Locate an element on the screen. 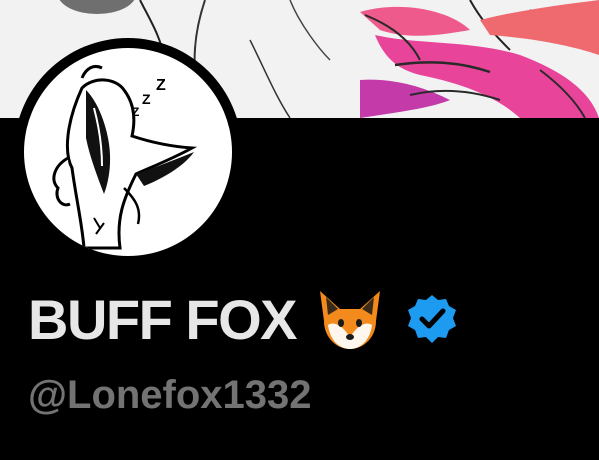 The width and height of the screenshot is (599, 460). fox-face-icon is located at coordinates (349, 320).